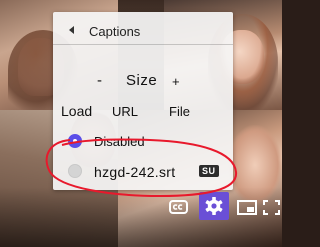 Image resolution: width=320 pixels, height=247 pixels. I want to click on fullscreen-icon, so click(271, 207).